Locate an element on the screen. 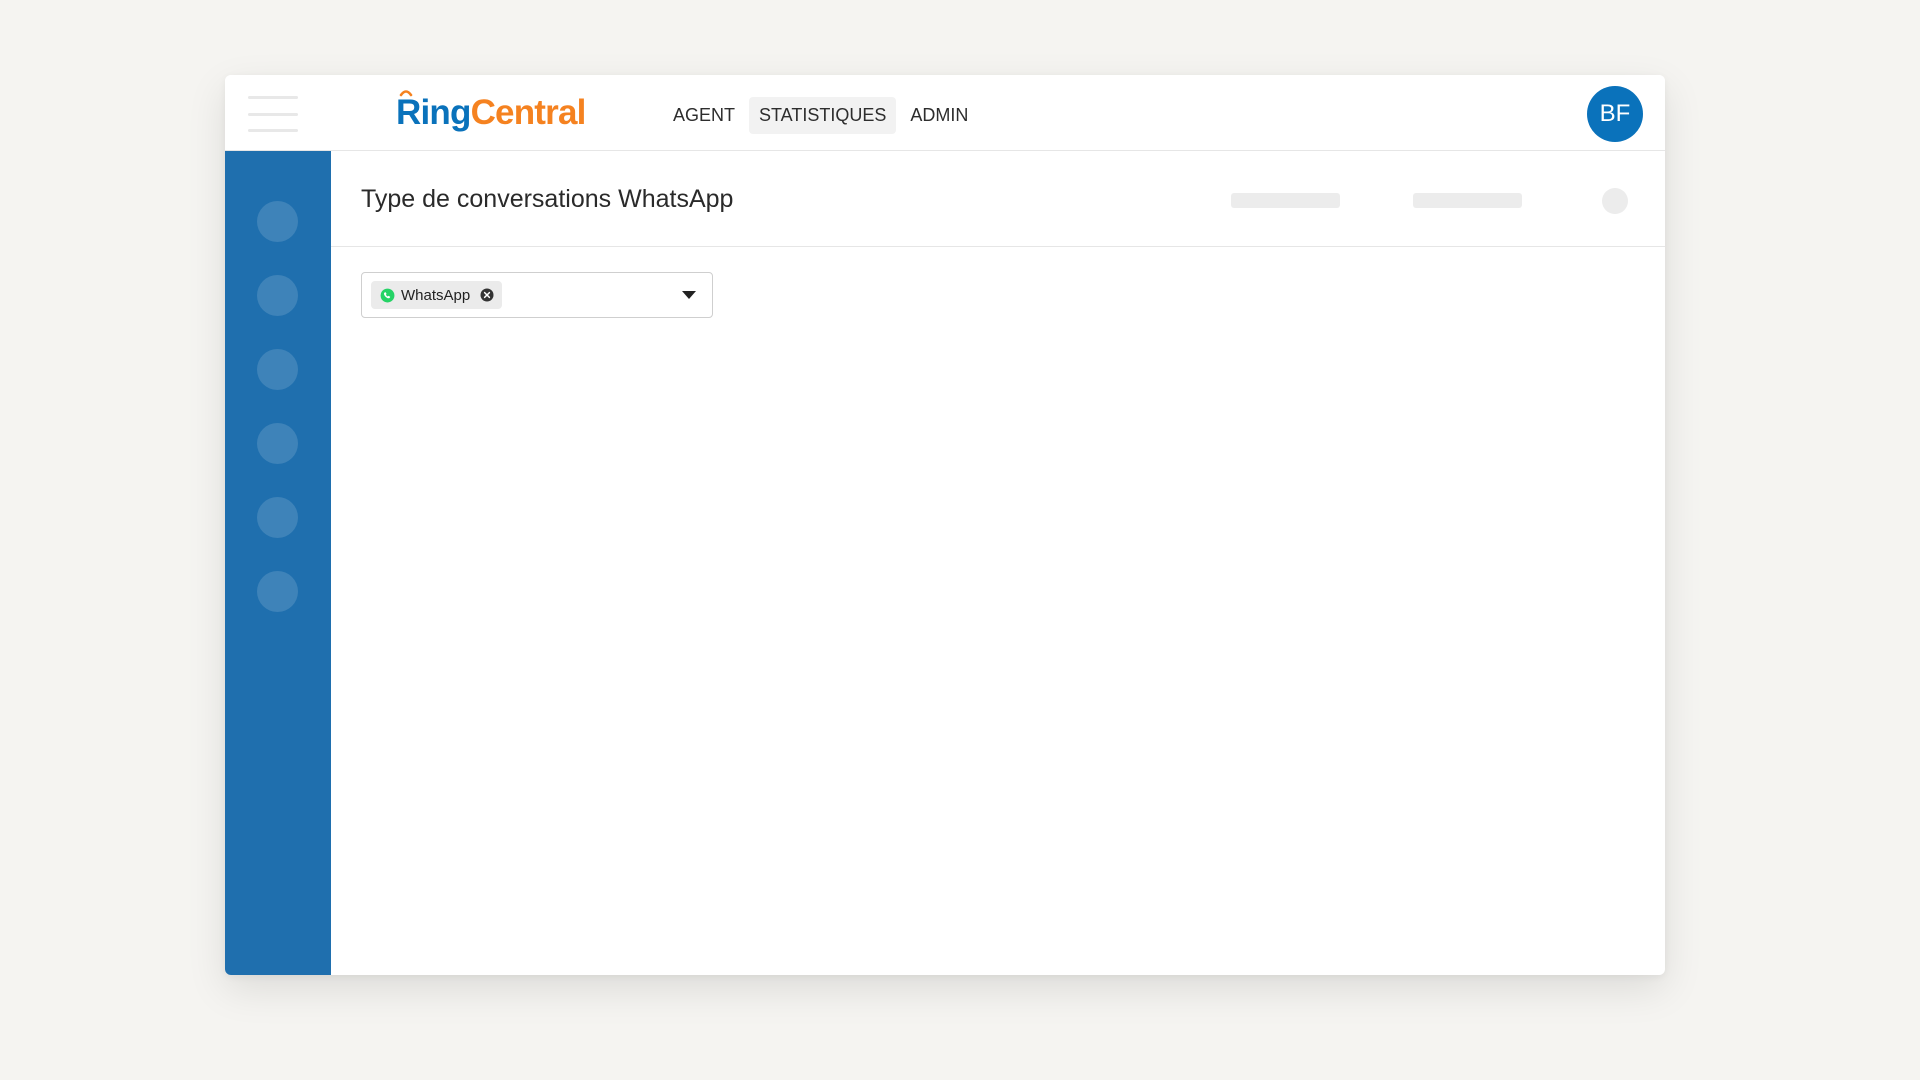 Image resolution: width=1920 pixels, height=1080 pixels. page-title: Type de conversations WhatsApp is located at coordinates (547, 199).